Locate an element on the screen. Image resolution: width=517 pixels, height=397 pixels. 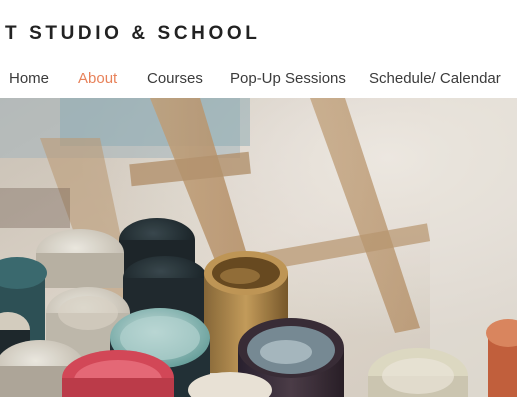
nav-item-schedule-calendar: Schedule/ Calendar is located at coordinates (435, 78).